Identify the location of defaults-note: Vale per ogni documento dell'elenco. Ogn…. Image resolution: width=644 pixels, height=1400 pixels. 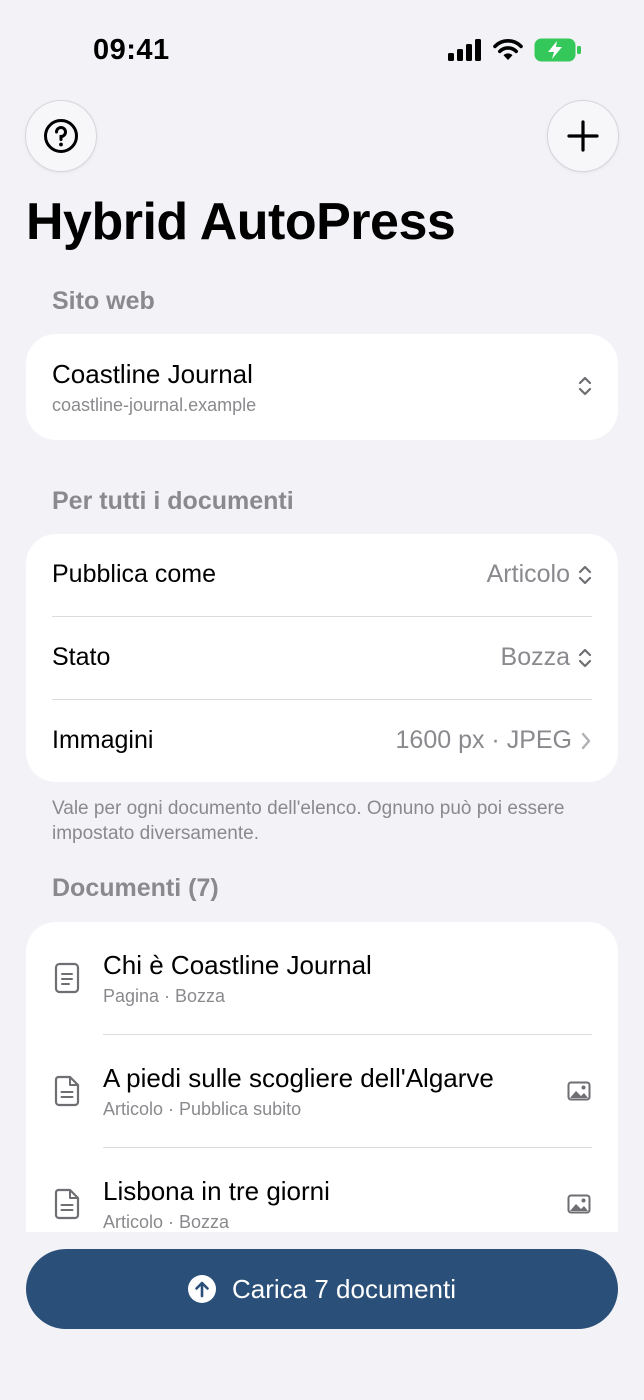
(308, 821).